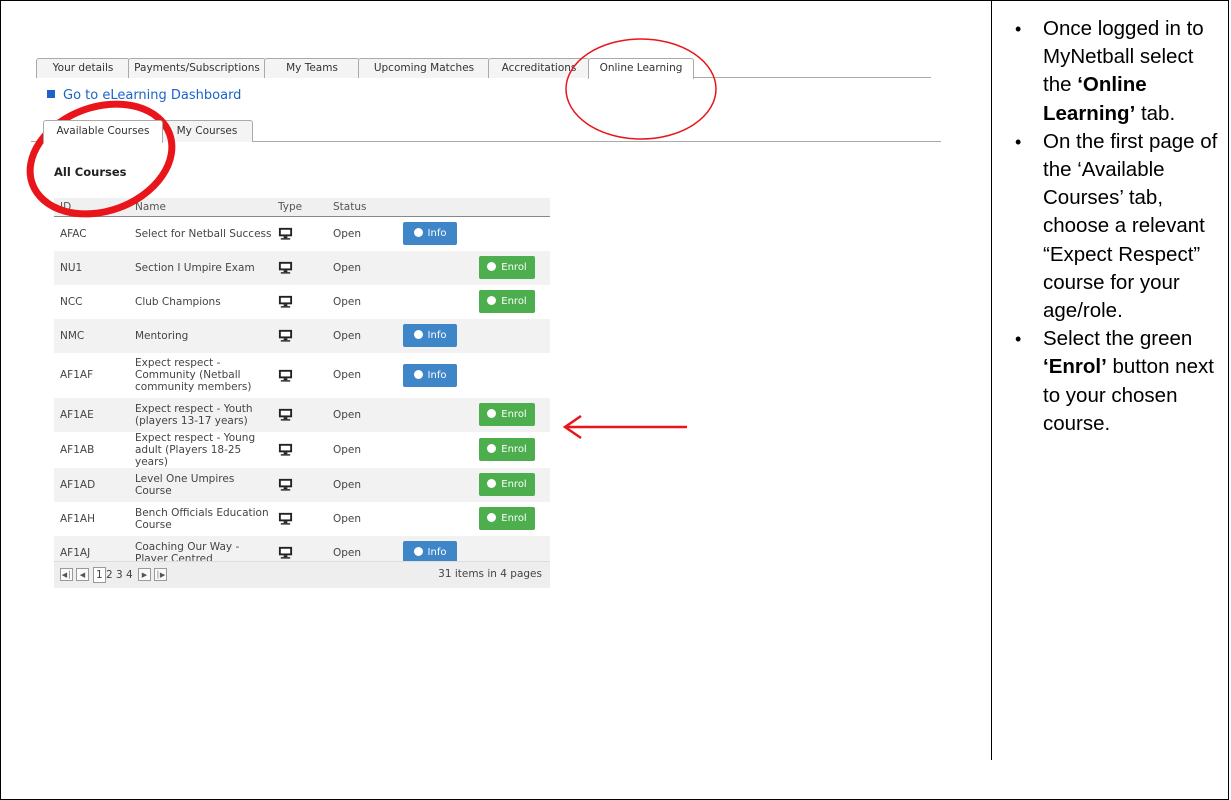  I want to click on tab-online-learning: Online Learning, so click(641, 68).